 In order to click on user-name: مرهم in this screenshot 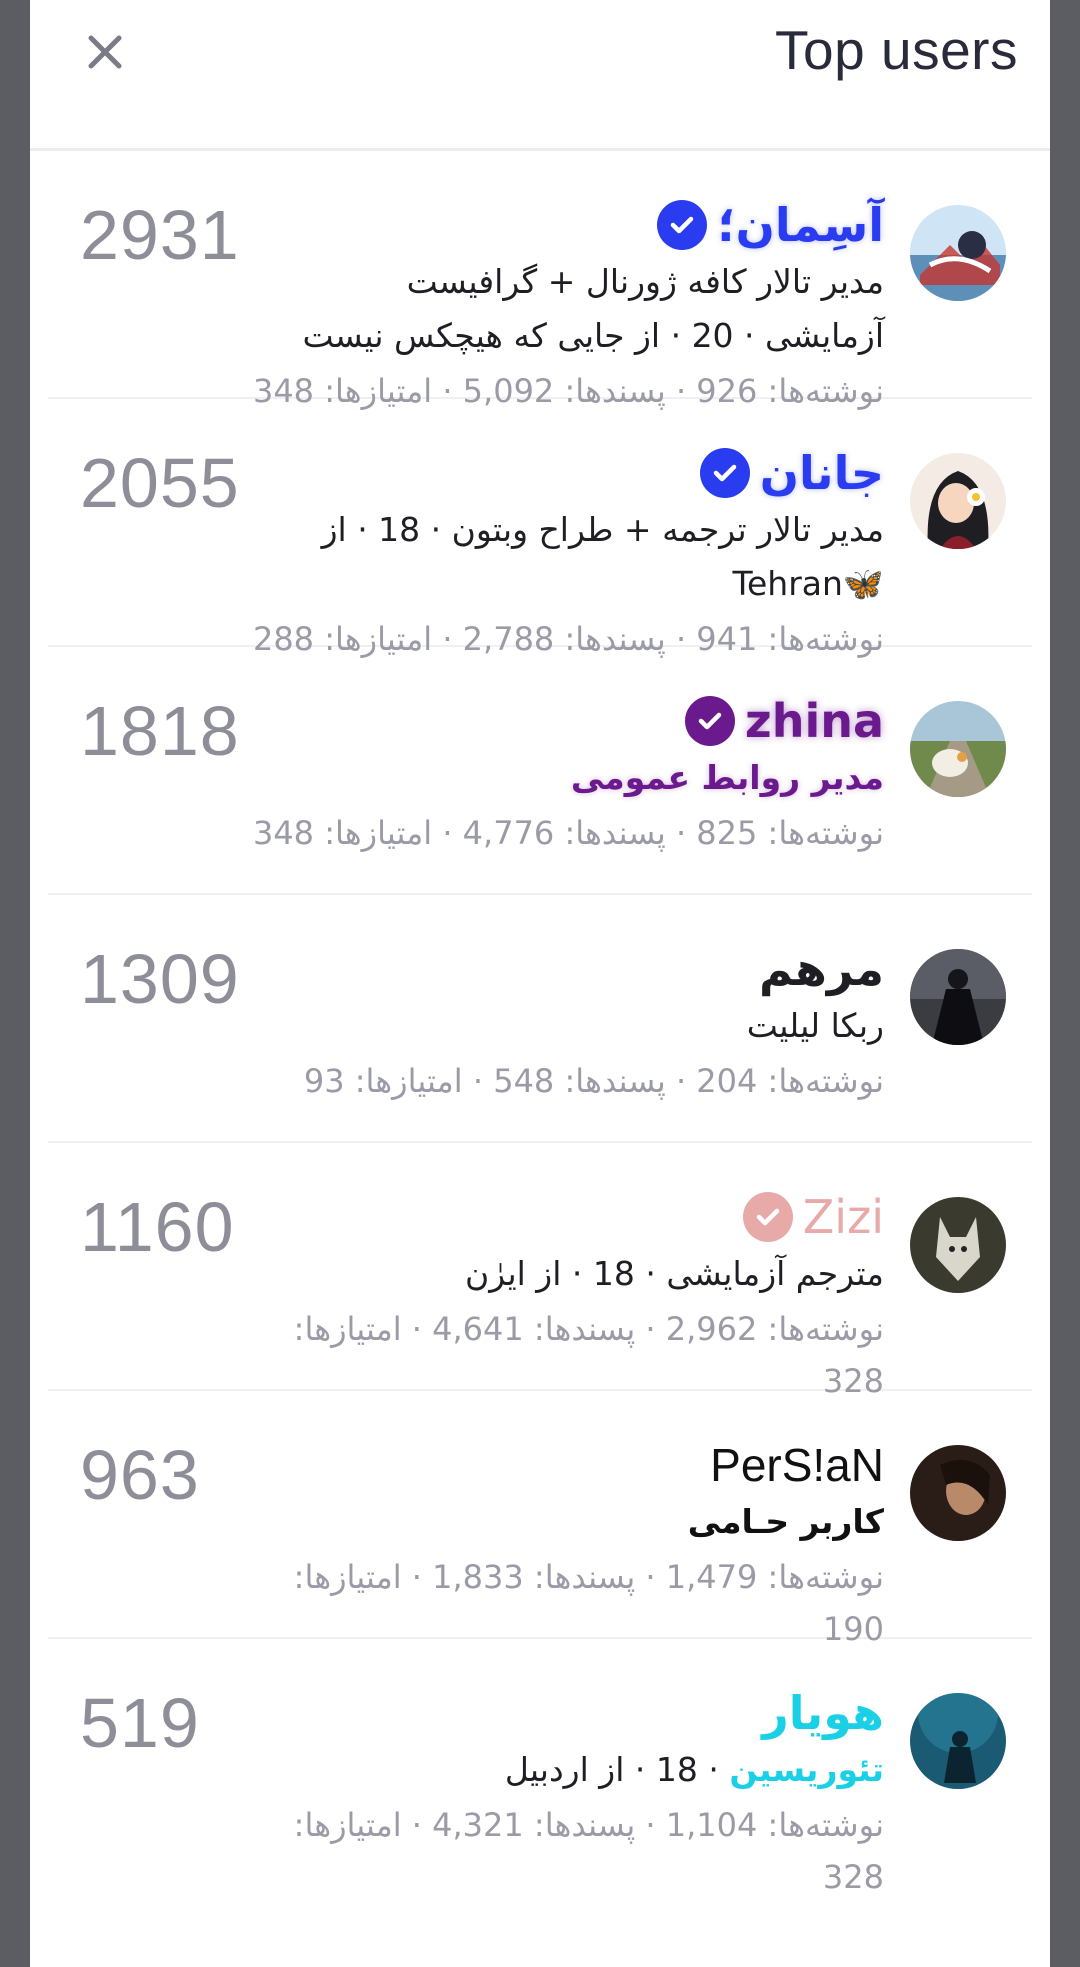, I will do `click(821, 969)`.